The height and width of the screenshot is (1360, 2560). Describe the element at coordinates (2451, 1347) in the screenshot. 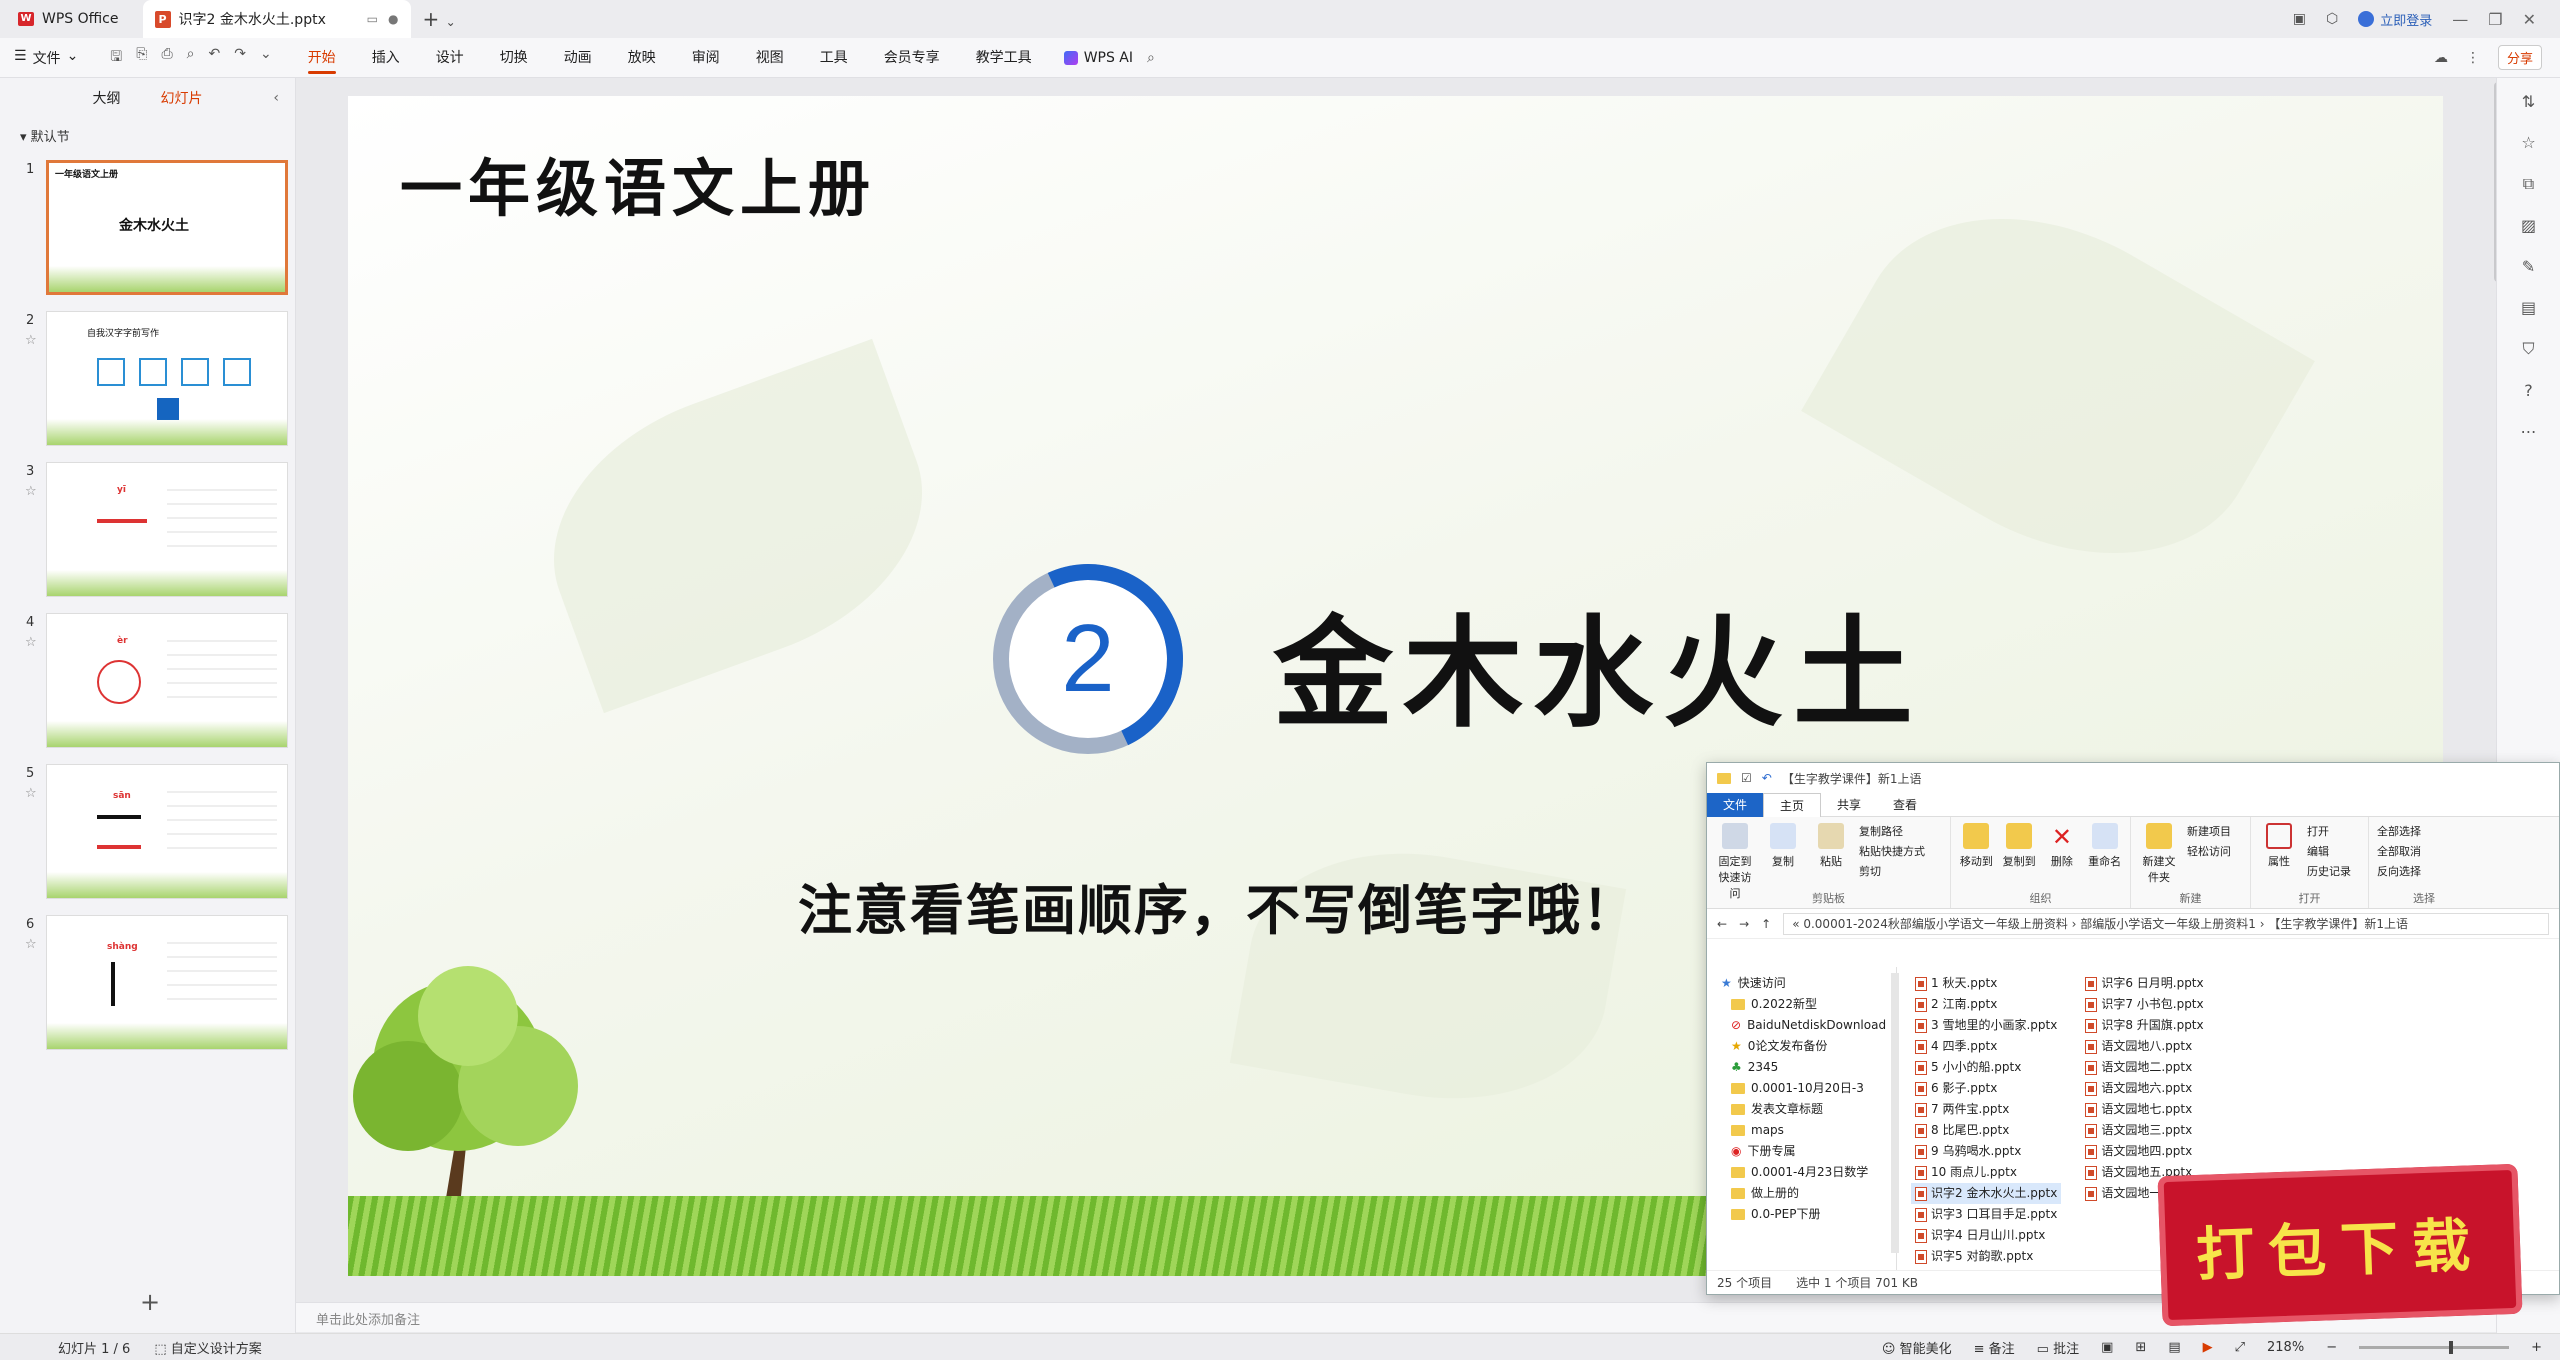

I see `zoom-knob` at that location.